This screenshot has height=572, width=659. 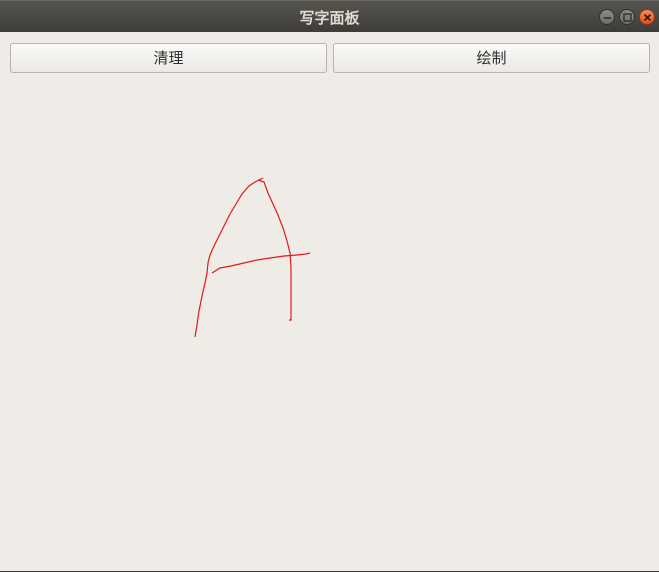 I want to click on maximize-icon, so click(x=627, y=17).